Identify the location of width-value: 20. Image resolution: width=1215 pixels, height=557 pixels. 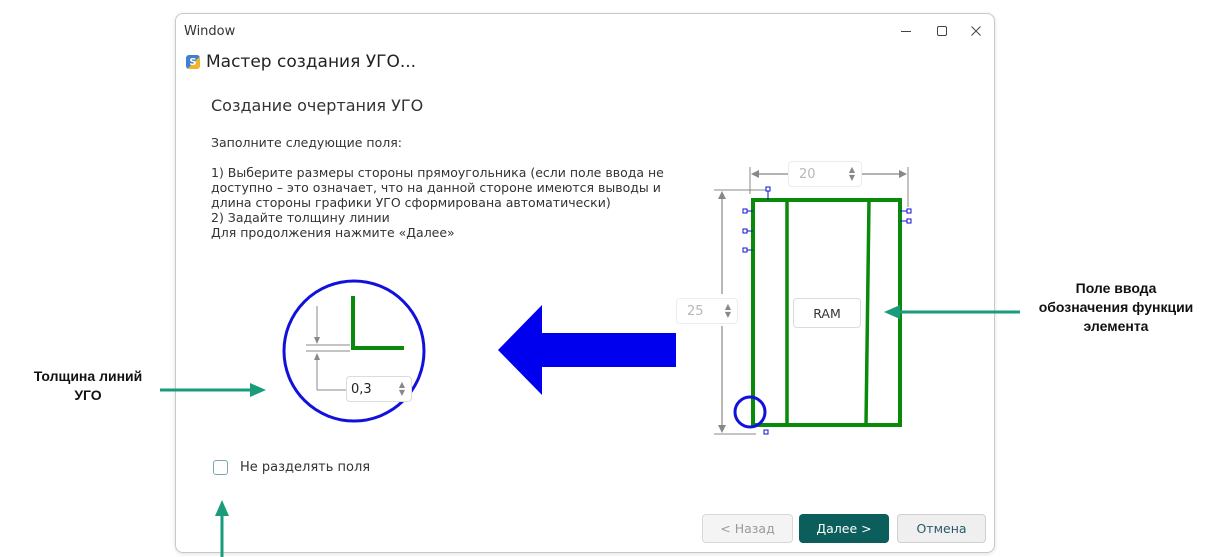
(807, 174).